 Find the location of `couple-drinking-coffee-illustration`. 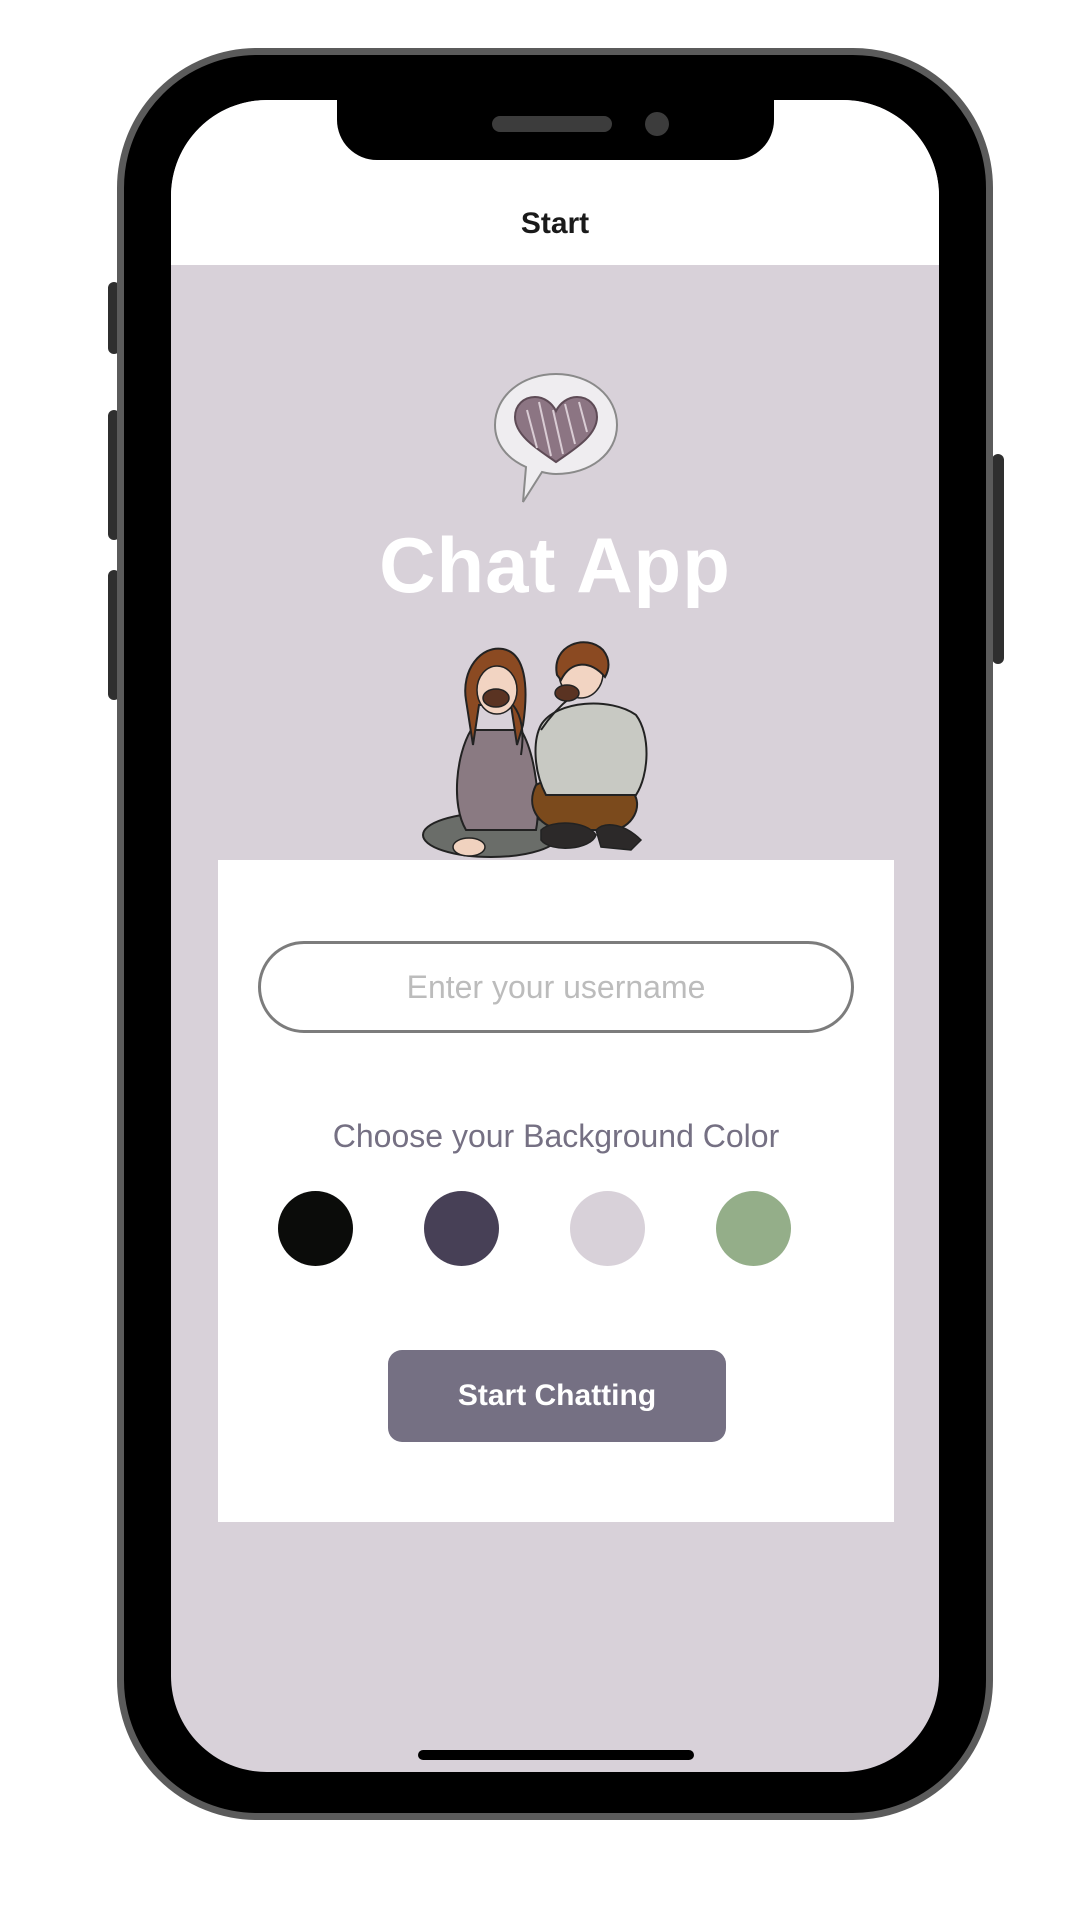

couple-drinking-coffee-illustration is located at coordinates (535, 749).